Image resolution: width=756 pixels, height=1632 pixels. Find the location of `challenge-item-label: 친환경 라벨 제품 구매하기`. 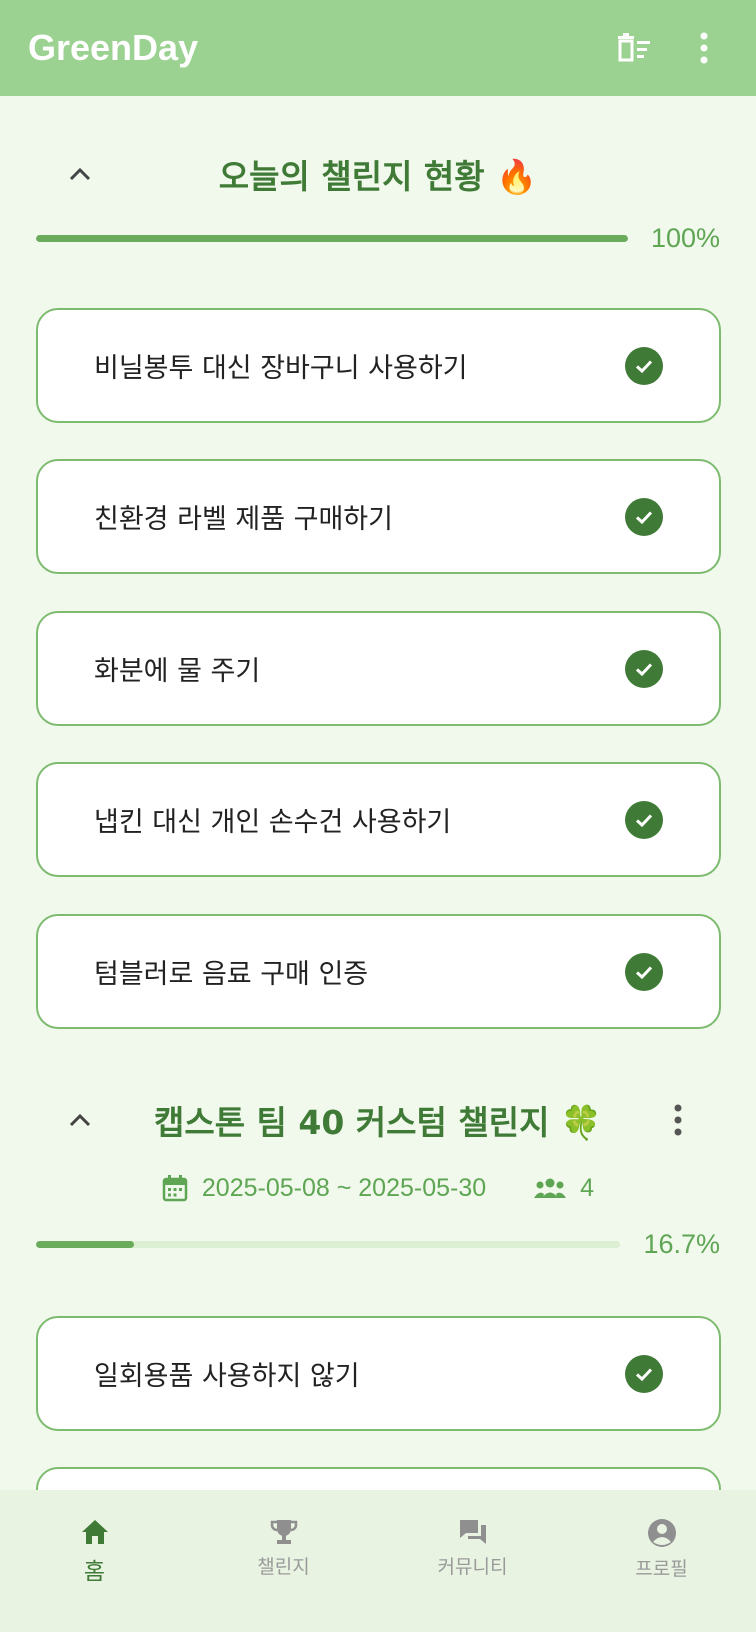

challenge-item-label: 친환경 라벨 제품 구매하기 is located at coordinates (243, 519).